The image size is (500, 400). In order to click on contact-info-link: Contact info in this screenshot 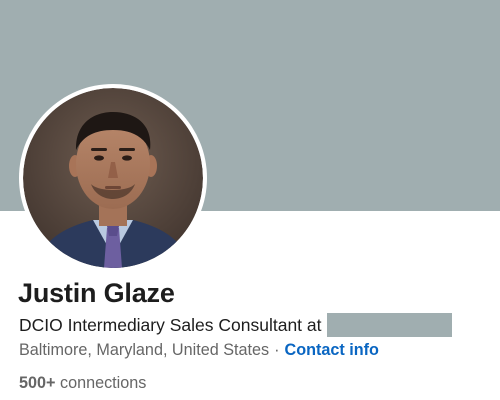, I will do `click(332, 350)`.